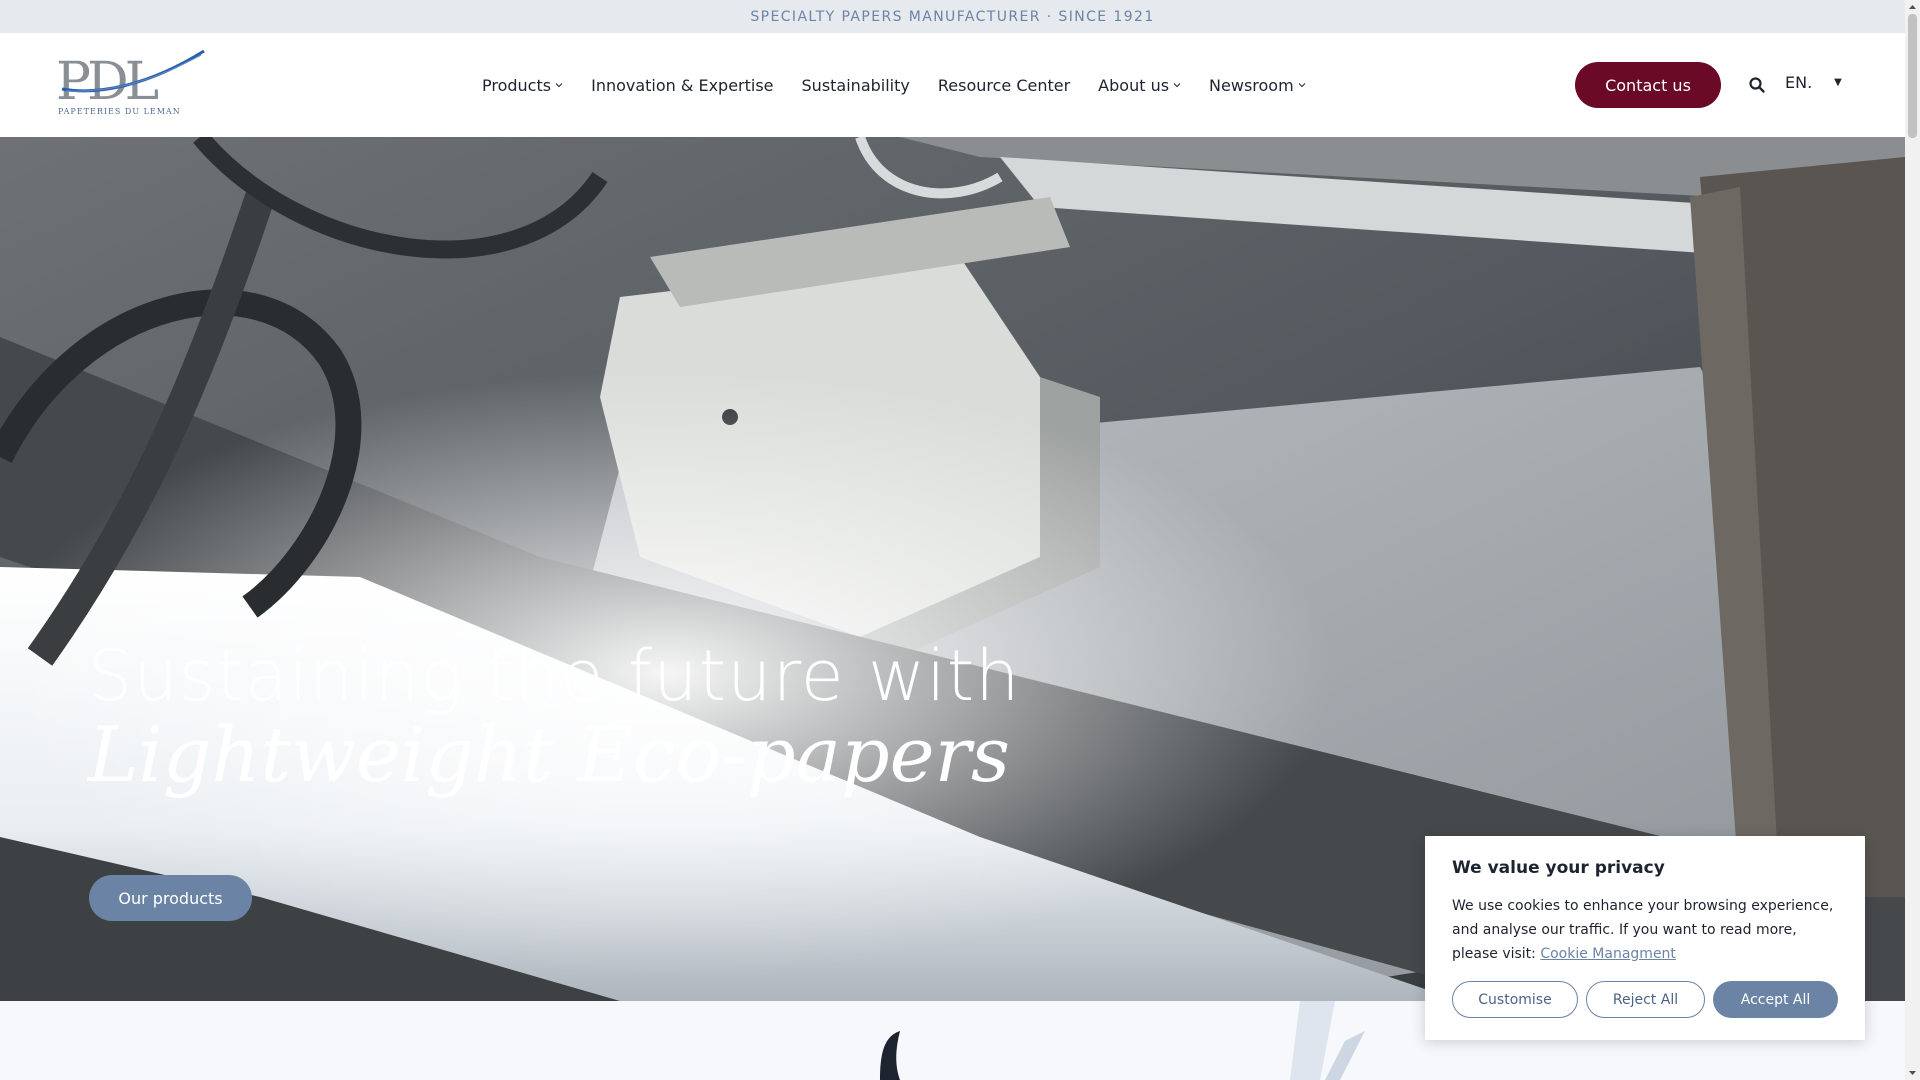 This screenshot has height=1080, width=1920. I want to click on hero-headline-line2: Lightweight Eco-papers, so click(549, 754).